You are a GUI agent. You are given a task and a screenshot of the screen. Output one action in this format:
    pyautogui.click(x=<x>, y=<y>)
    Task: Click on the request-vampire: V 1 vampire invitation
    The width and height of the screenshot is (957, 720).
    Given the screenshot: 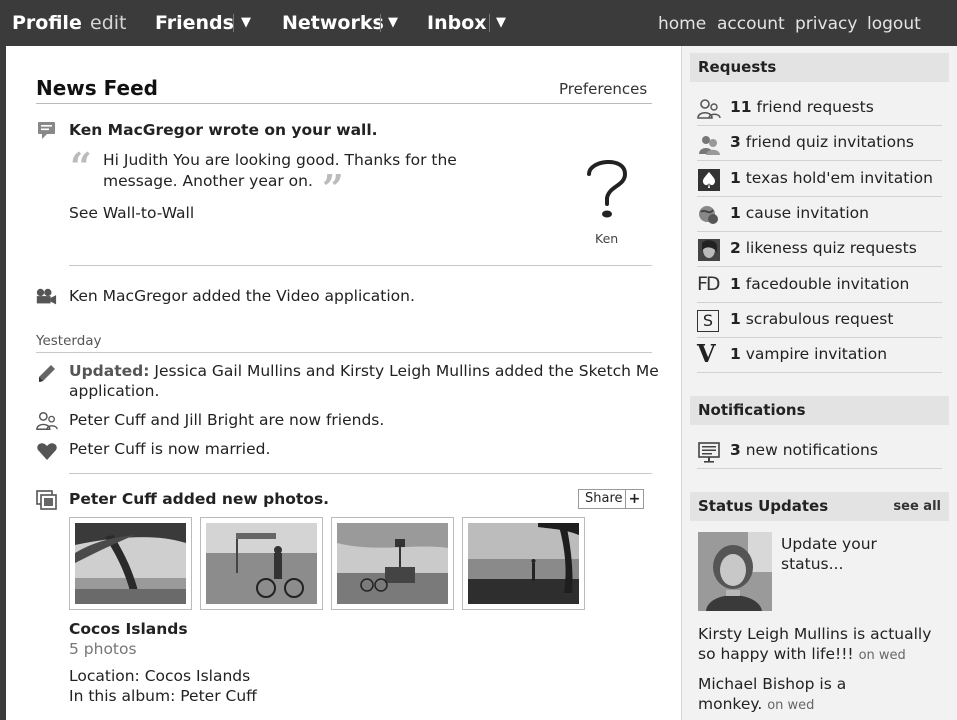 What is the action you would take?
    pyautogui.click(x=819, y=355)
    